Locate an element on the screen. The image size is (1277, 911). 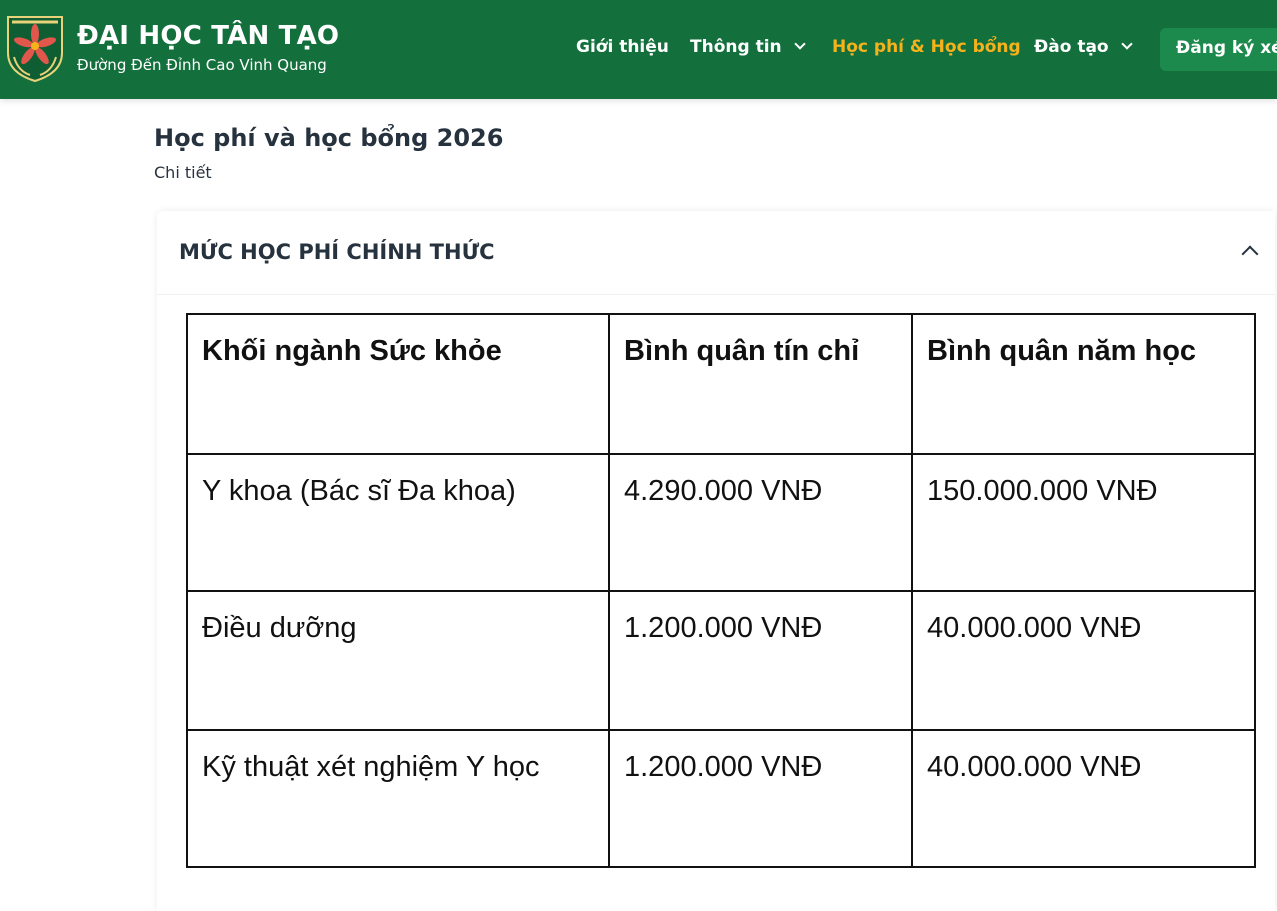
brand-subtitle: Đường Đến Đỉnh Cao Vinh Quang is located at coordinates (202, 65).